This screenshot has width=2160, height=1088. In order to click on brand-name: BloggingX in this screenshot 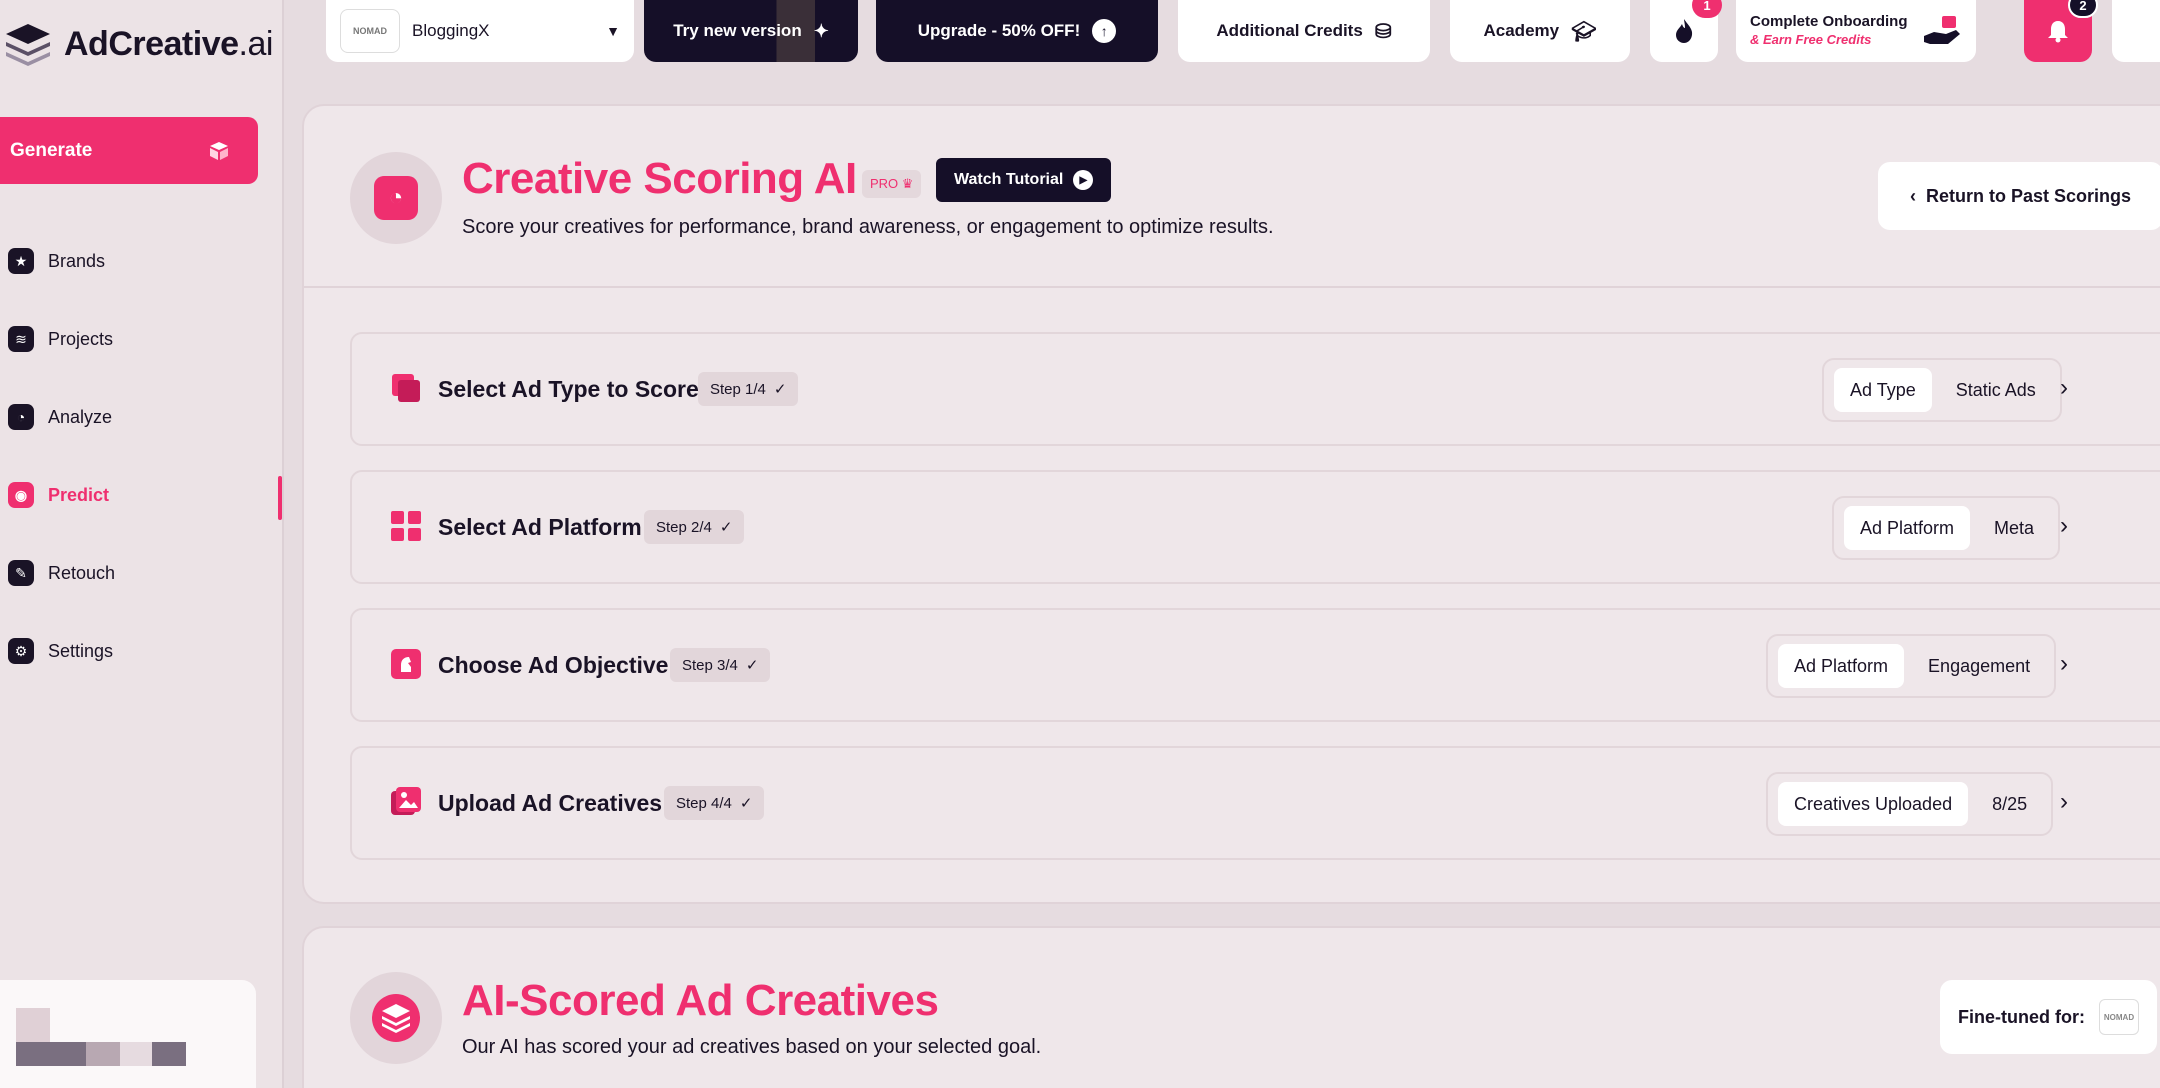, I will do `click(451, 30)`.